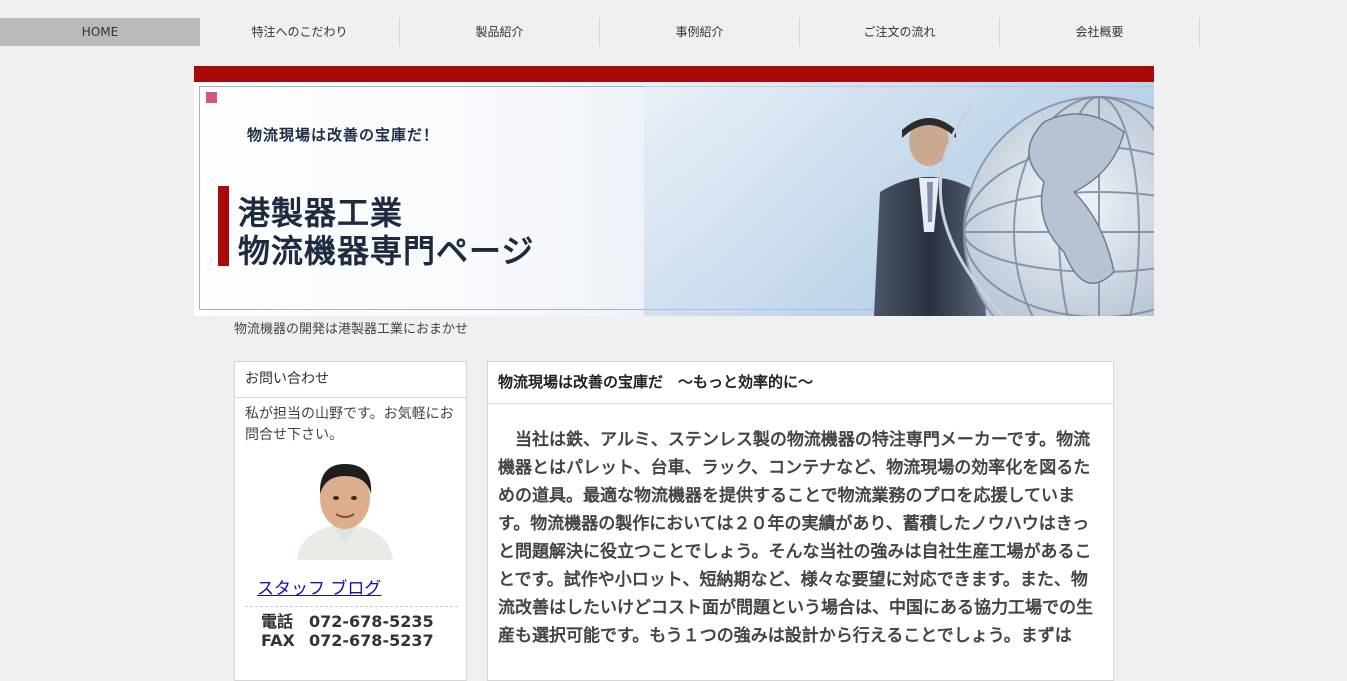  Describe the element at coordinates (800, 383) in the screenshot. I see `main-heading: 物流現場は改善の宝庫だ ～もっと効率的に～` at that location.